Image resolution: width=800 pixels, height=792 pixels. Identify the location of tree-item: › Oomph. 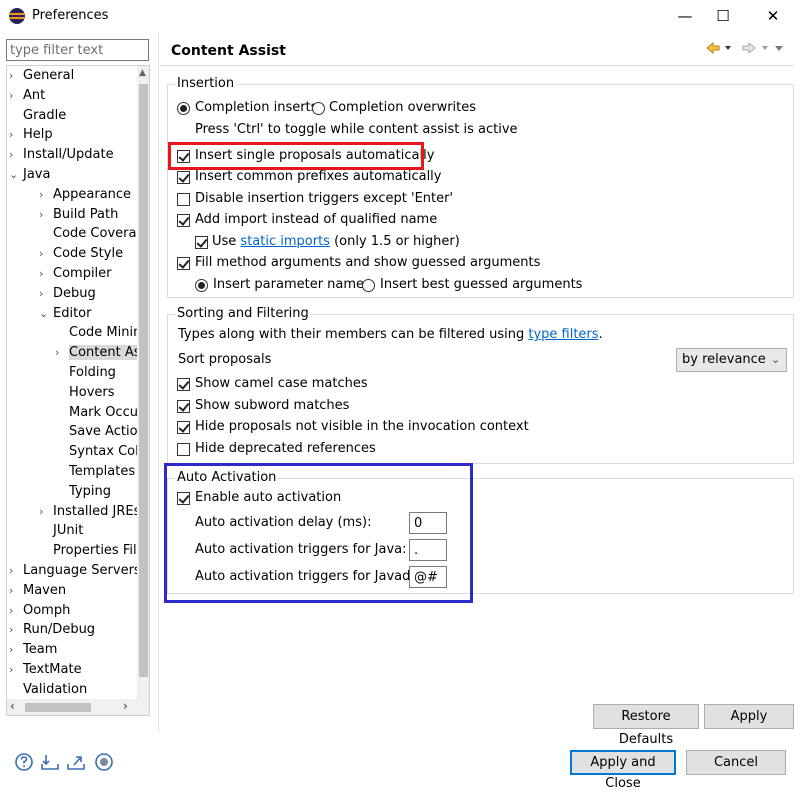
(39, 611).